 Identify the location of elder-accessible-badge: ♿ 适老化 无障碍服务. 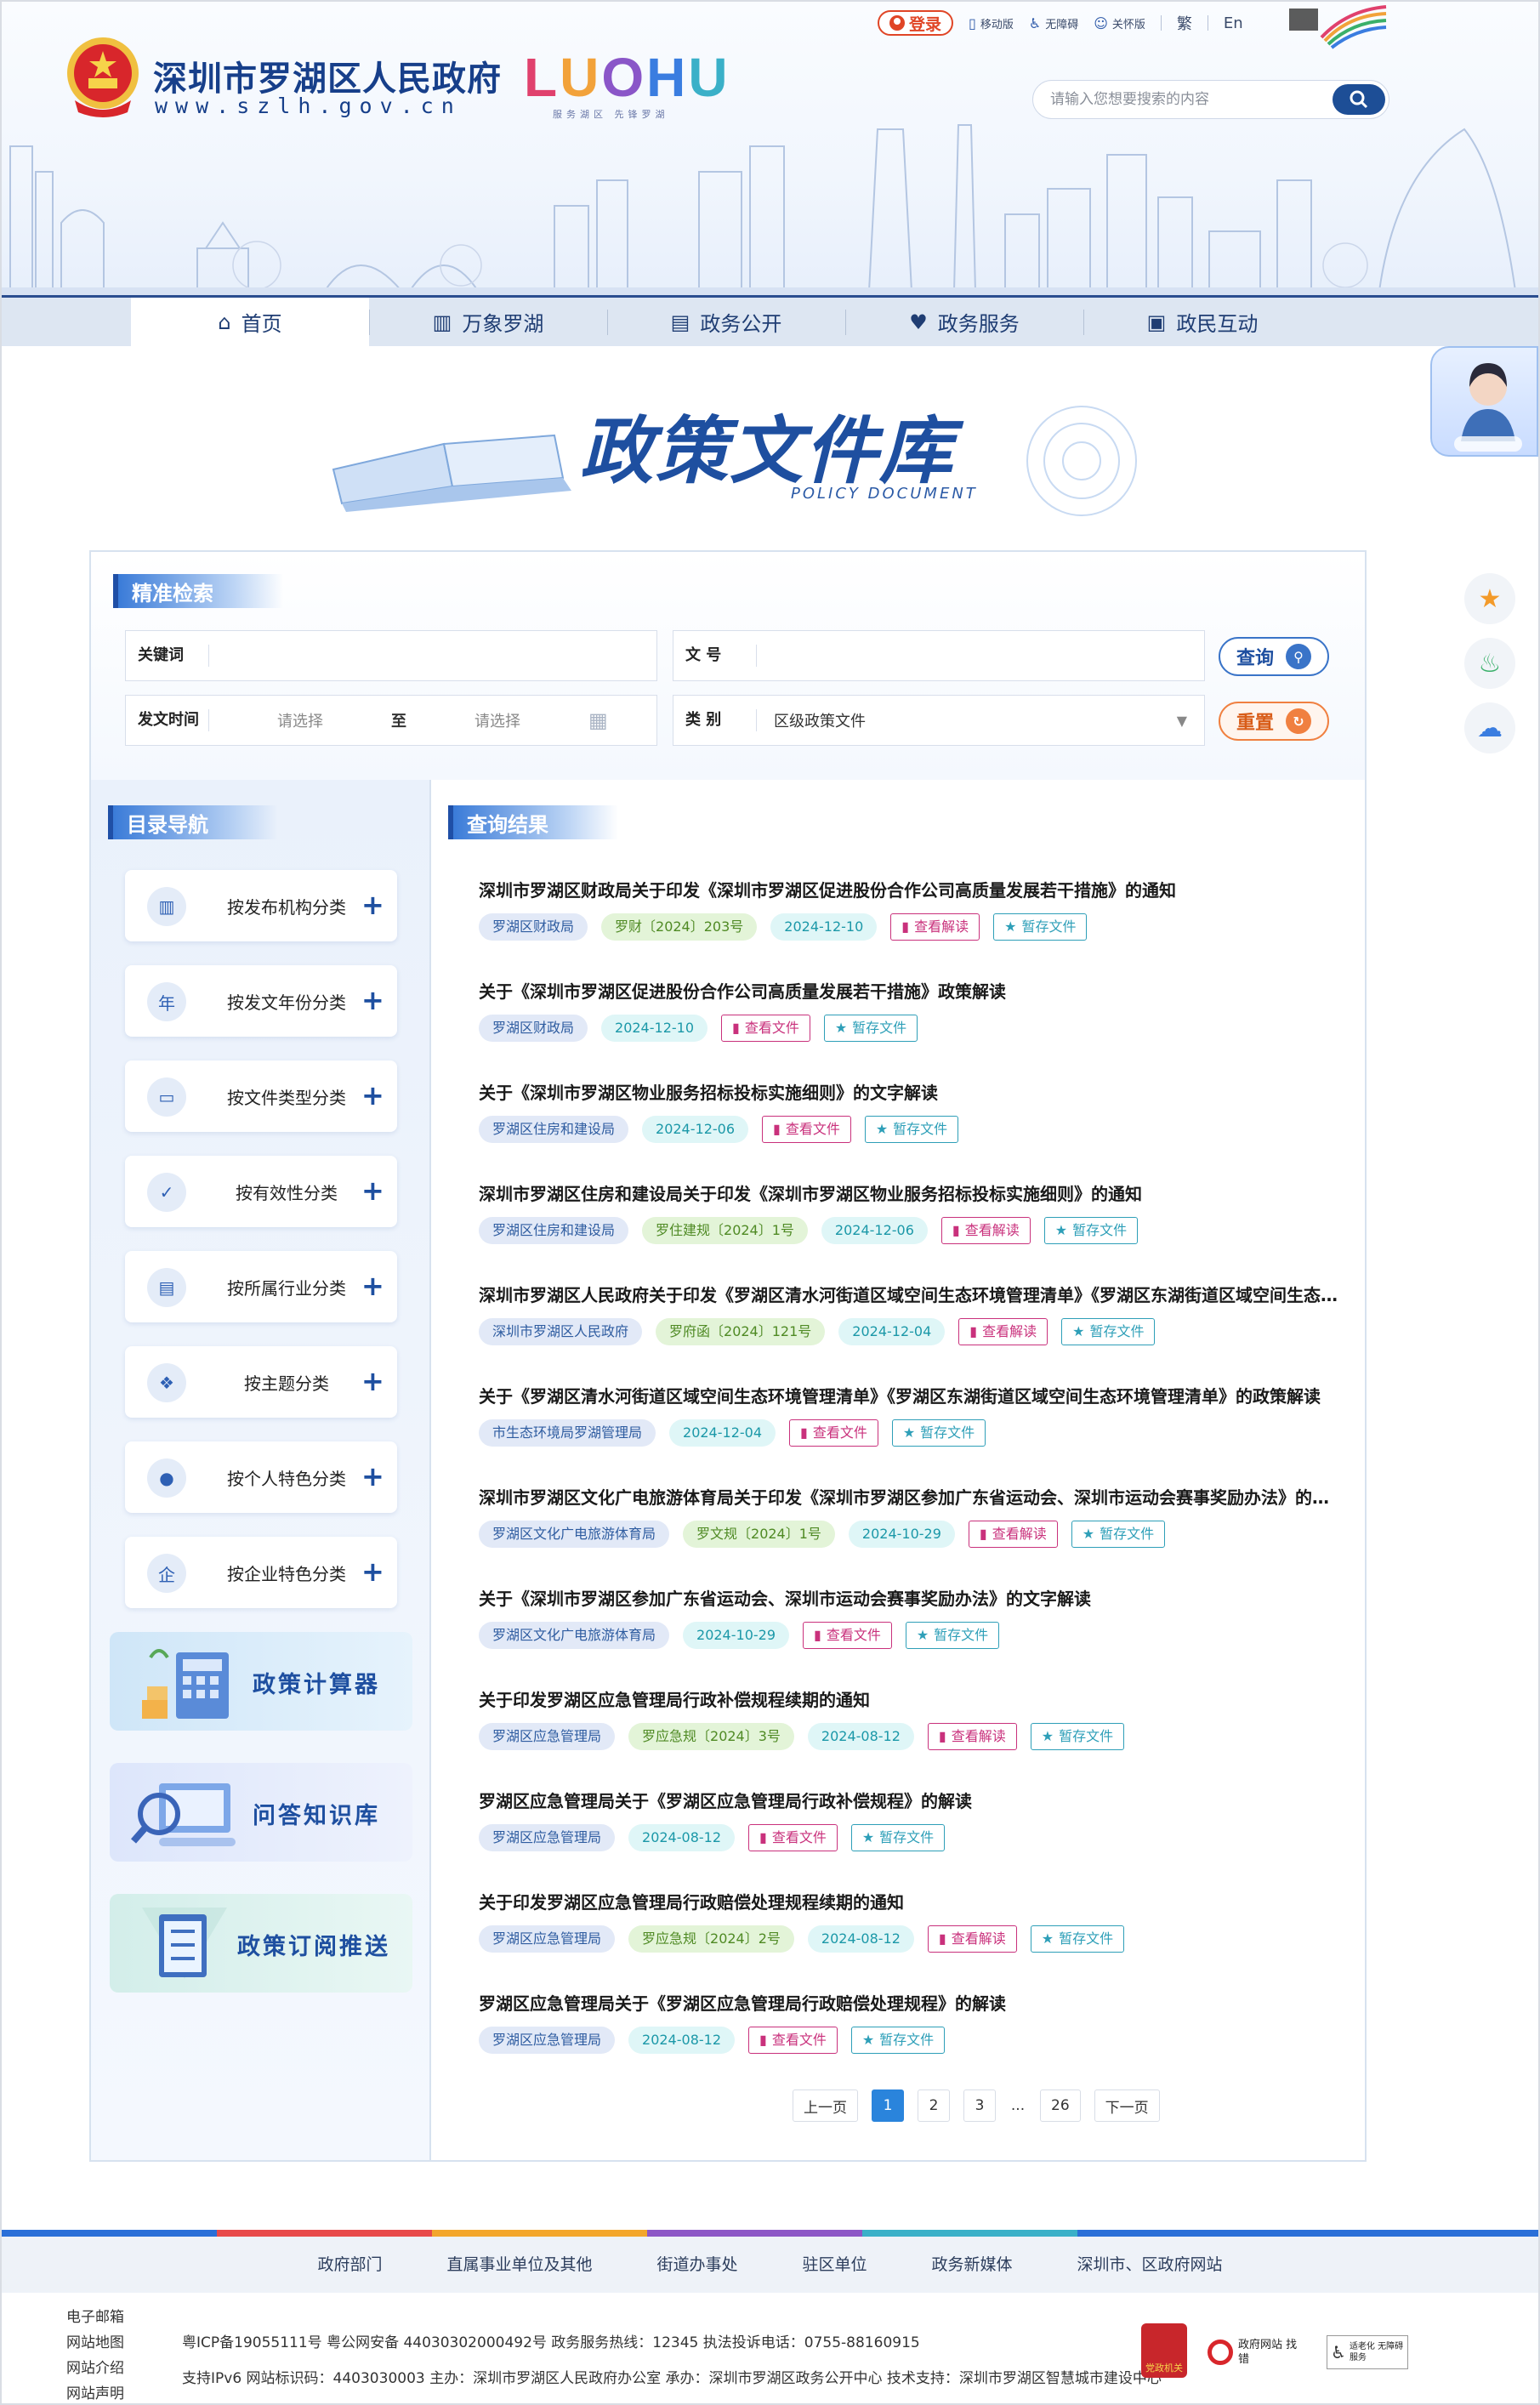
(1367, 2352).